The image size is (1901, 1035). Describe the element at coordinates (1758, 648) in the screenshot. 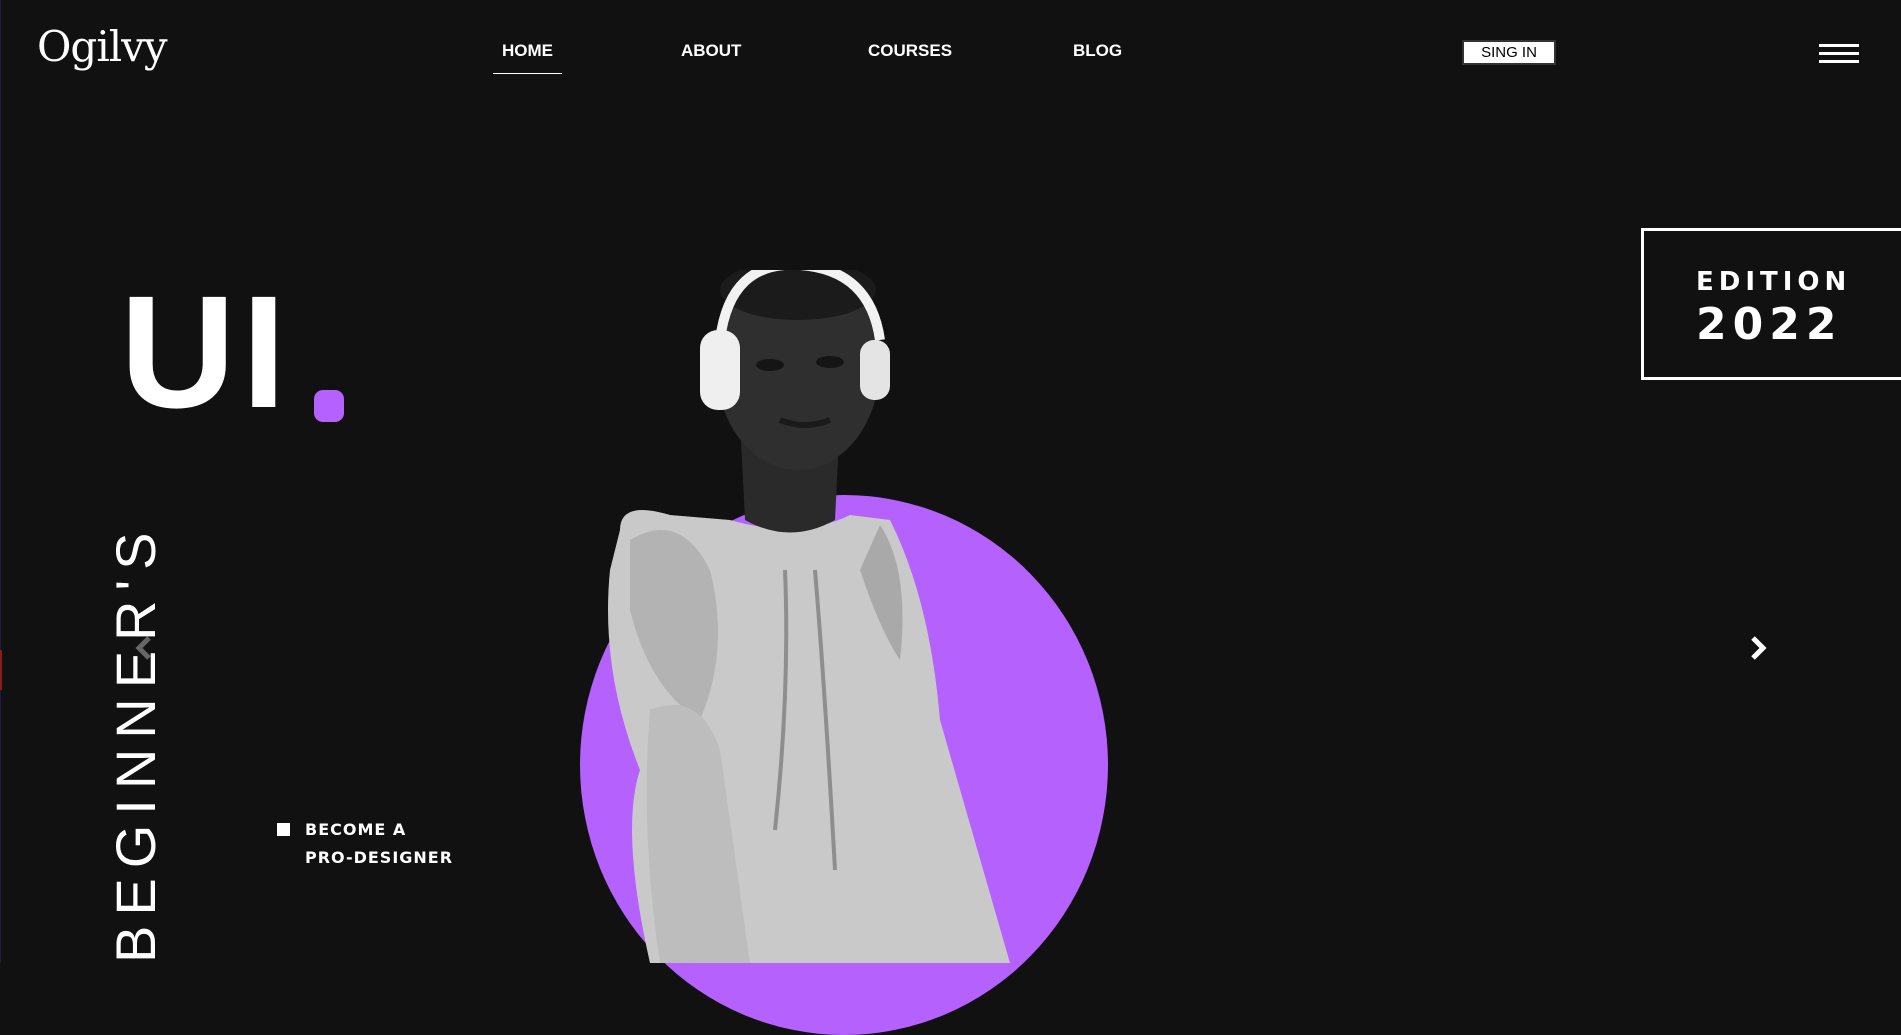

I see `chevron-right-icon` at that location.